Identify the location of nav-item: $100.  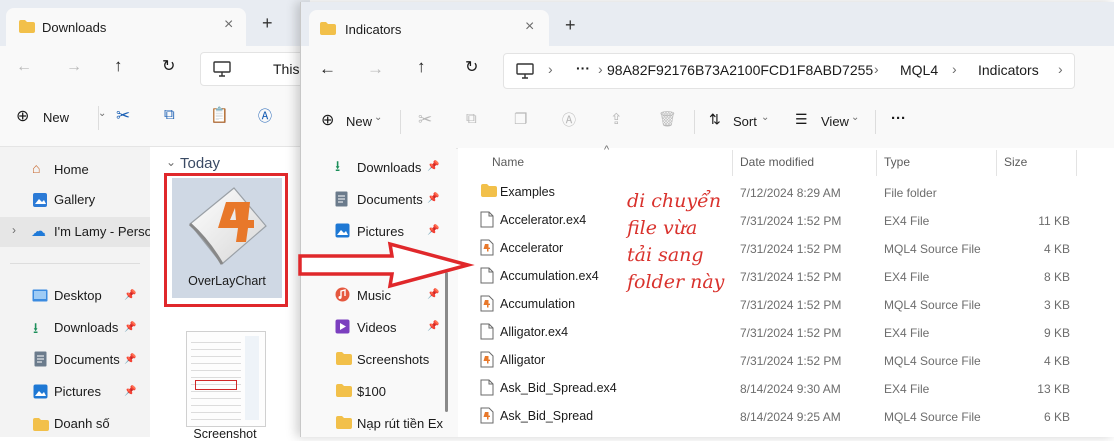
(371, 391).